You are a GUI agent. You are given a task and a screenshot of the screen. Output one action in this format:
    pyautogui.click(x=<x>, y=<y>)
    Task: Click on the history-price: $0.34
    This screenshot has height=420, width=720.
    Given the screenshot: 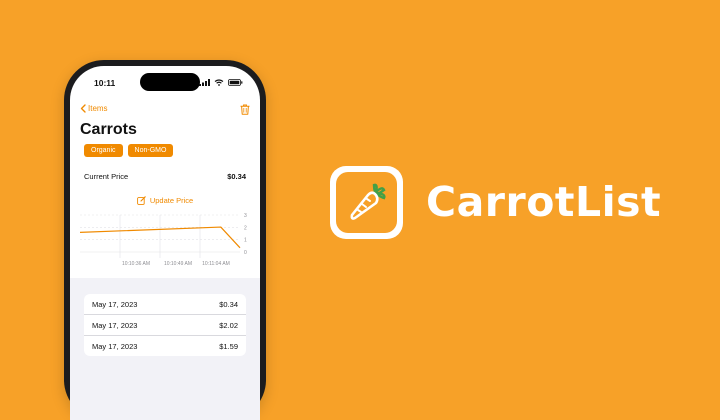 What is the action you would take?
    pyautogui.click(x=228, y=304)
    